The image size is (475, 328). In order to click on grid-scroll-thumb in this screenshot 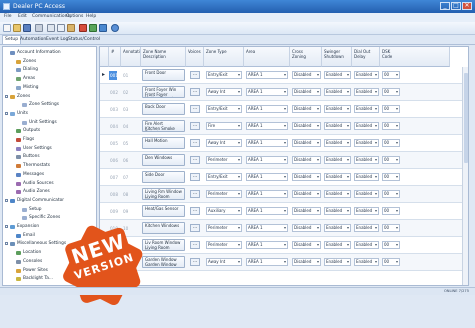, I will do `click(466, 118)`.